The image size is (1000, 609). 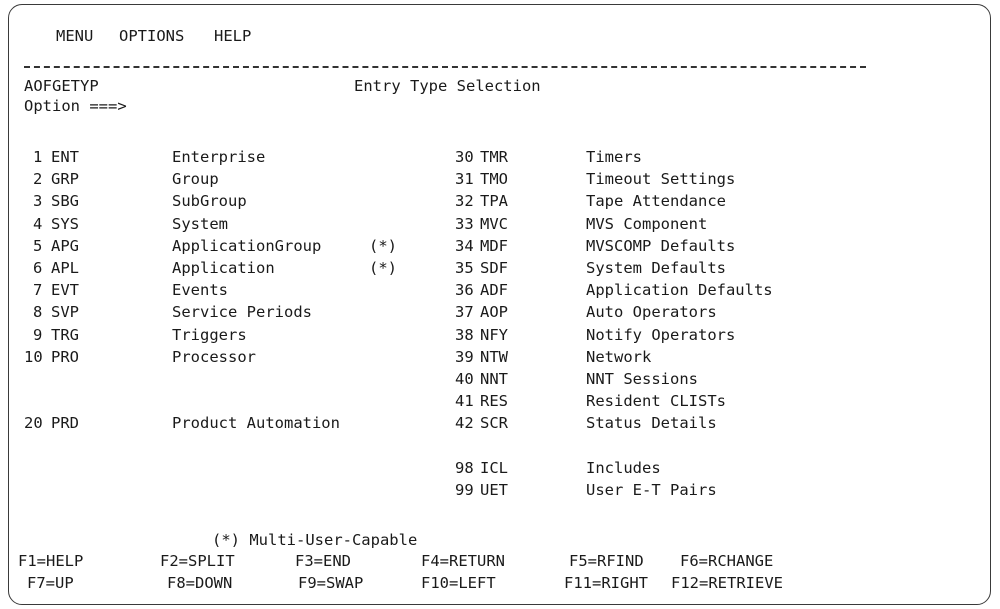 What do you see at coordinates (464, 357) in the screenshot?
I see `entry-number: 39` at bounding box center [464, 357].